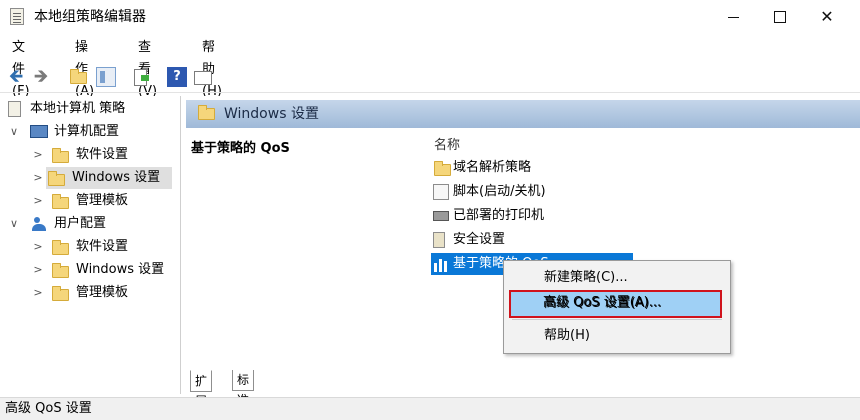 The image size is (860, 420). What do you see at coordinates (201, 389) in the screenshot?
I see `tab-extended: 扩展` at bounding box center [201, 389].